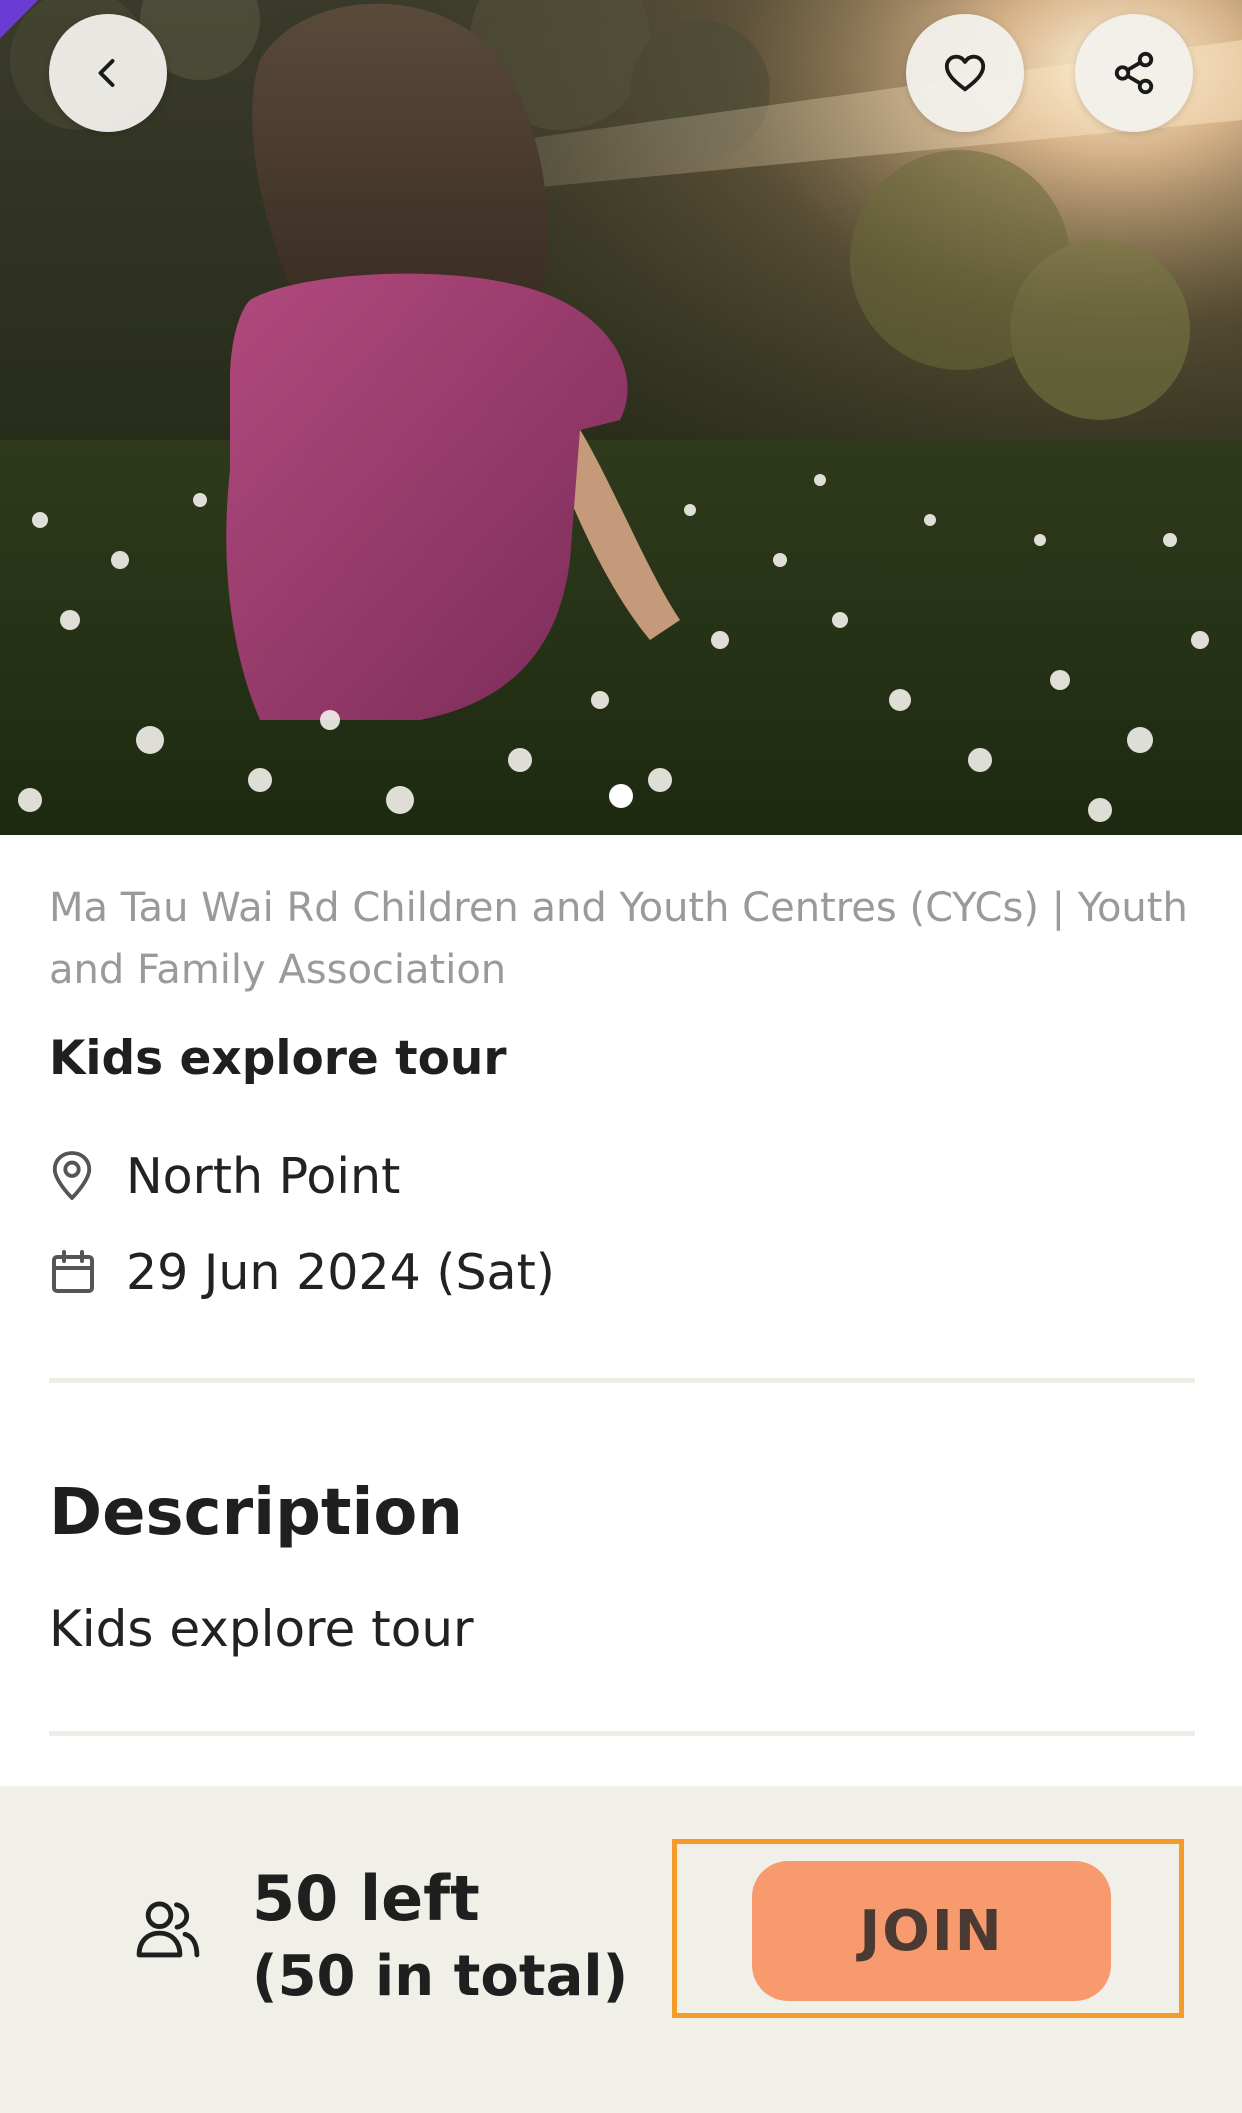 Image resolution: width=1242 pixels, height=2113 pixels. What do you see at coordinates (931, 1931) in the screenshot?
I see `join-button: JOIN` at bounding box center [931, 1931].